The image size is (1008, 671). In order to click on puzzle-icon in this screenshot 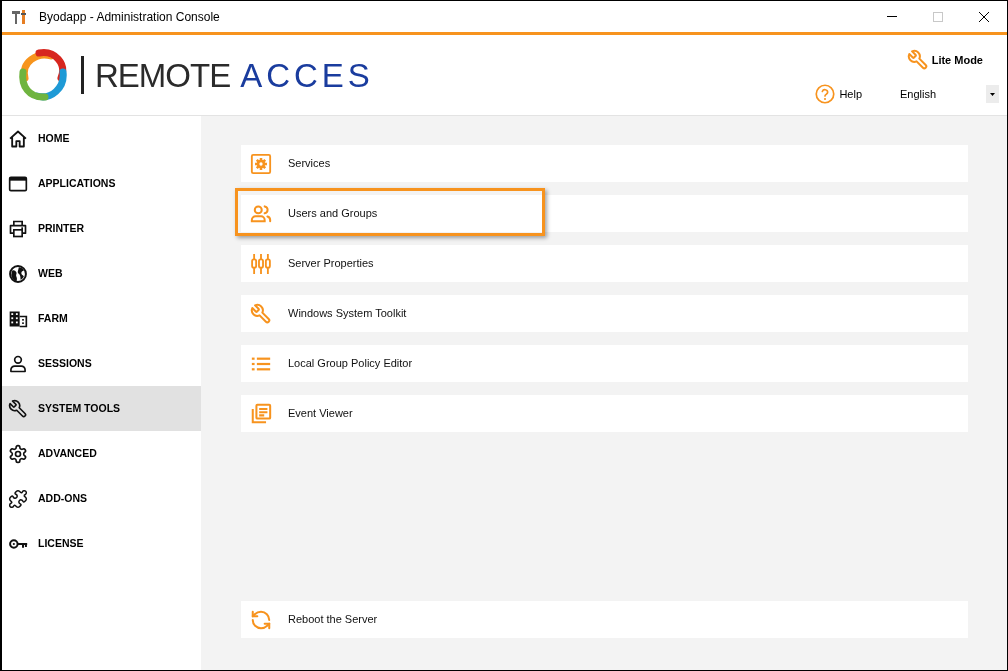, I will do `click(18, 498)`.